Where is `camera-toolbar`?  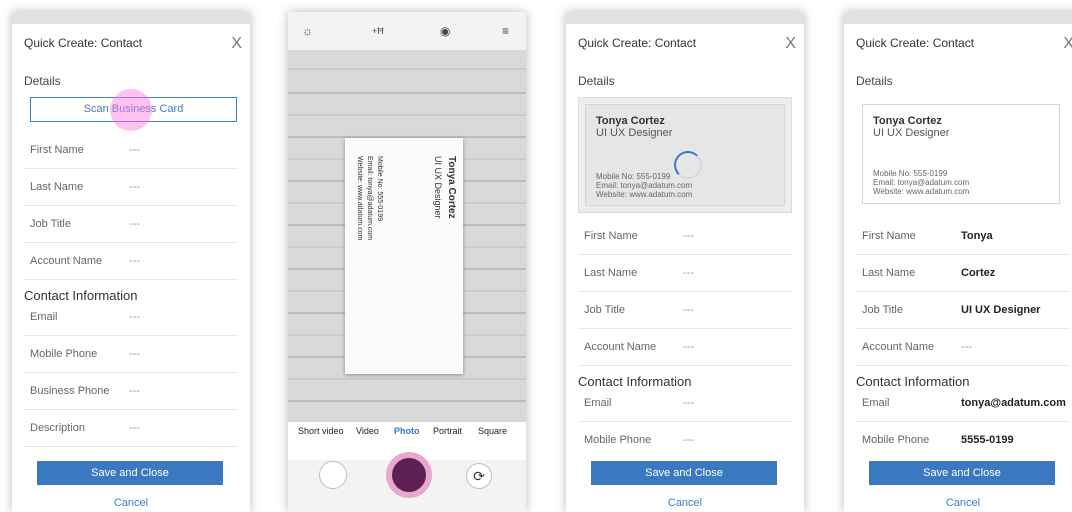
camera-toolbar is located at coordinates (407, 31).